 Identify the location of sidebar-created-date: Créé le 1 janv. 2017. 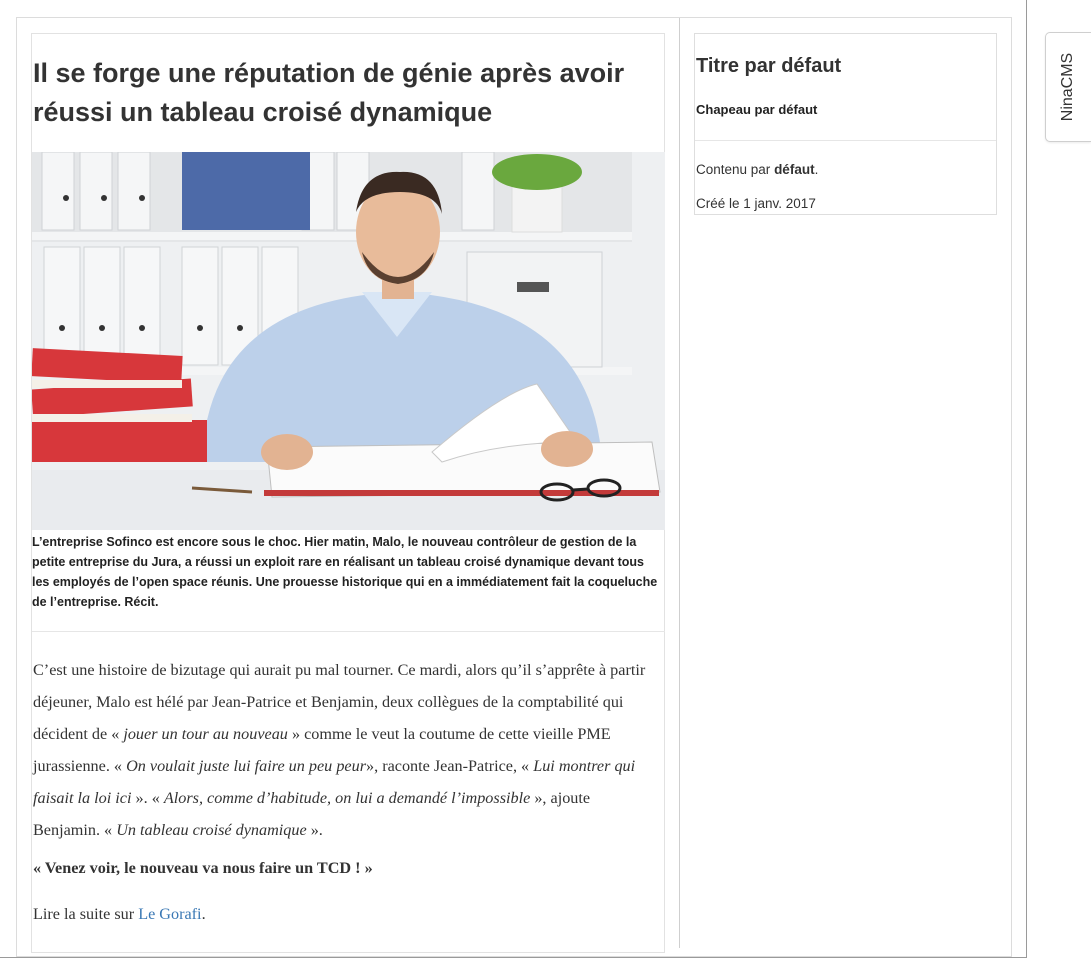
(756, 203).